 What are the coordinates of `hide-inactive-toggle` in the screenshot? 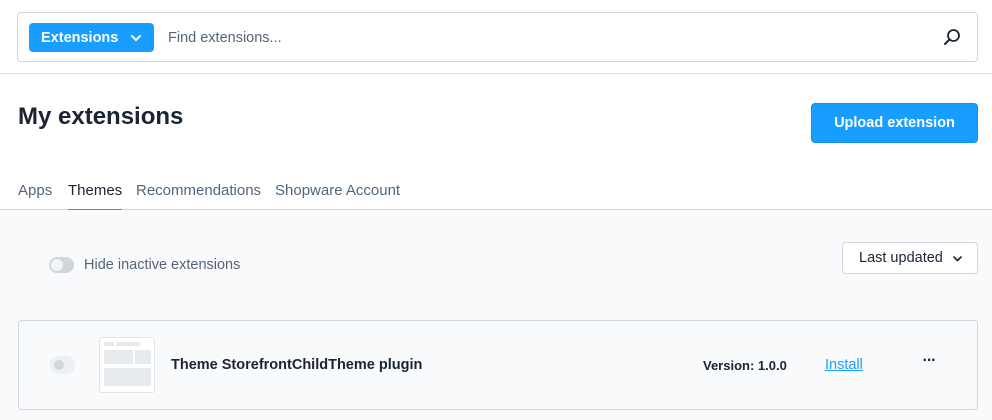 It's located at (61, 265).